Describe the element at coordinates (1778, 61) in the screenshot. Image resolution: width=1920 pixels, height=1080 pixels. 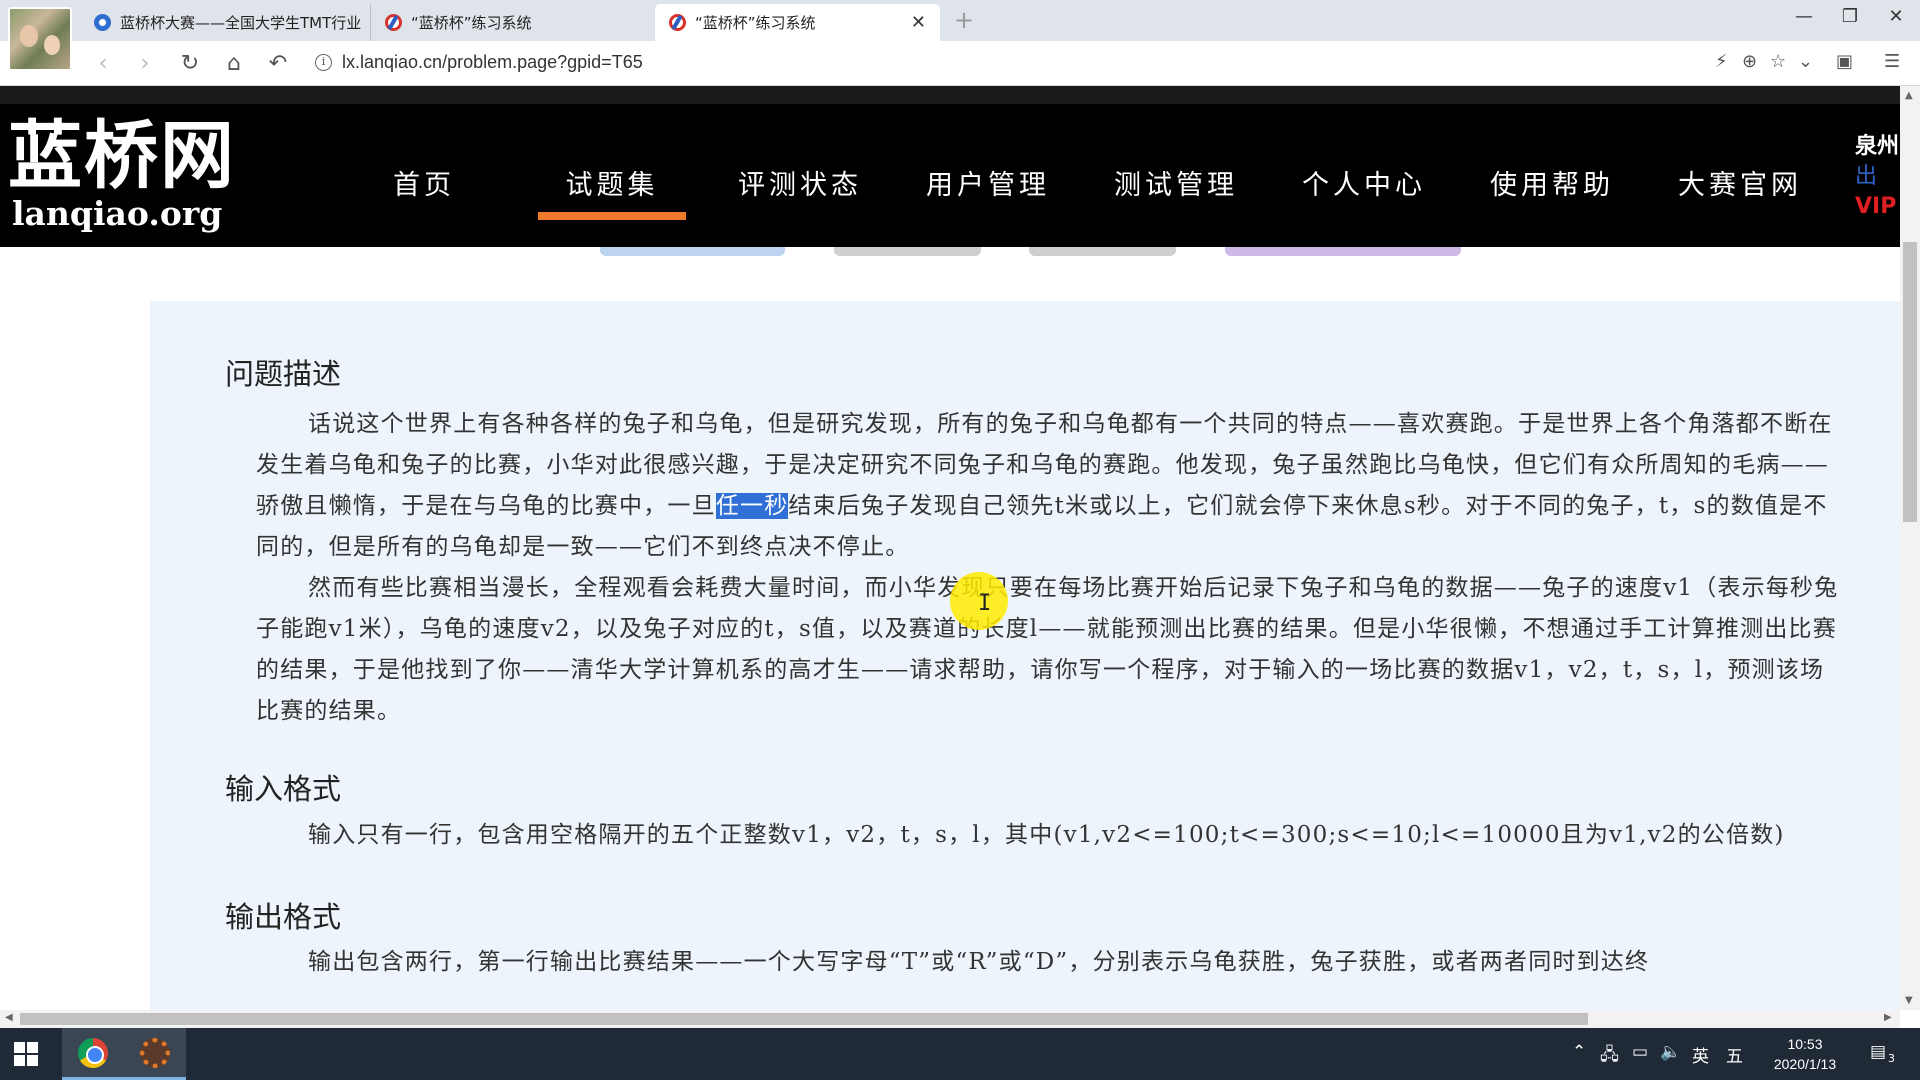
I see `bookmark-star-icon: ☆` at that location.